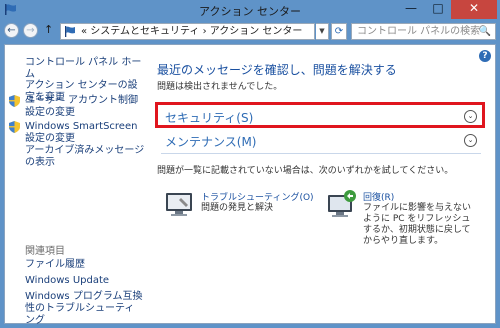 This screenshot has height=328, width=500. Describe the element at coordinates (82, 107) in the screenshot. I see `sidebar-item-uac-settings: ユーザー アカウント制御設定の変更` at that location.